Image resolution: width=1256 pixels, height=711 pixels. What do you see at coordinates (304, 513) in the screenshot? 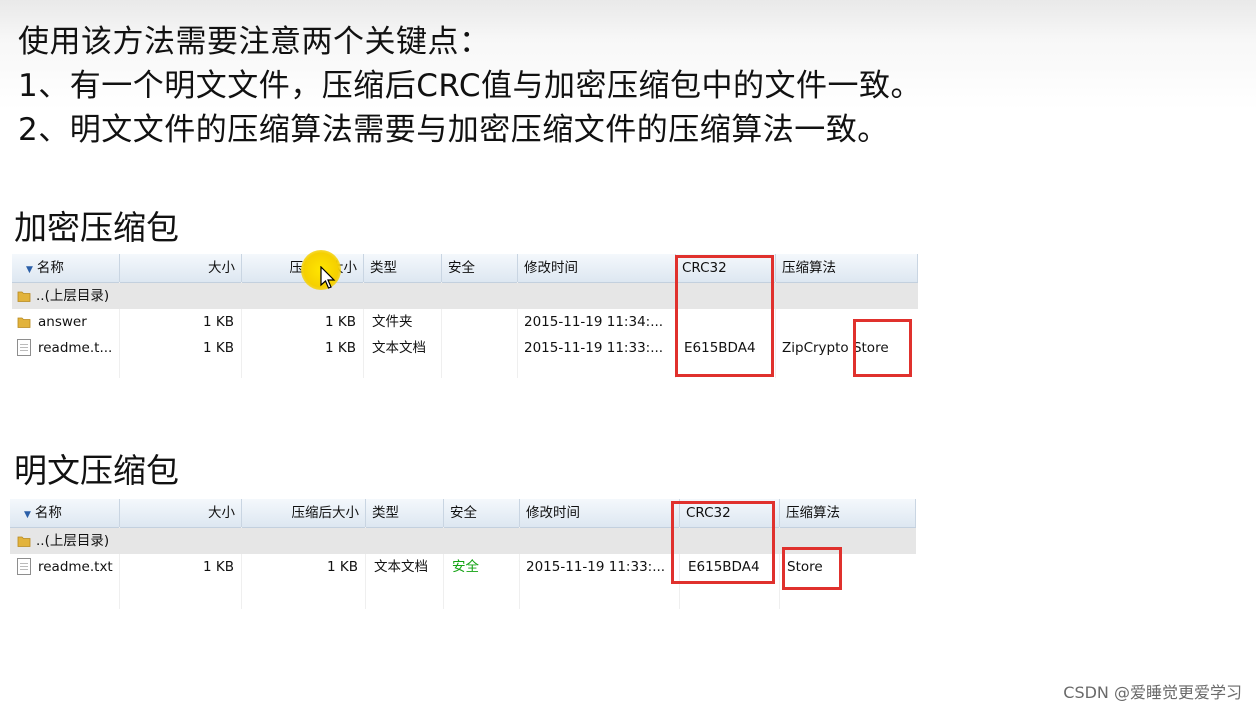
I see `column-packed-size: 压缩后大小` at bounding box center [304, 513].